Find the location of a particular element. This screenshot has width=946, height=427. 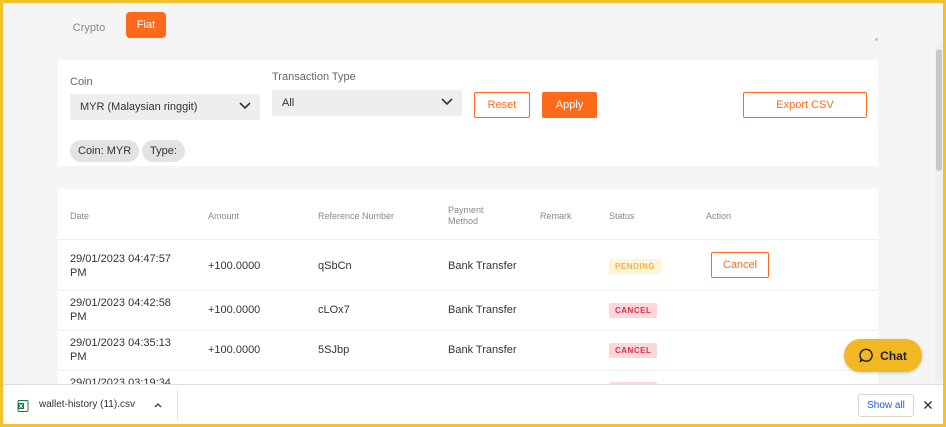

column-header-payment-method: Payment Method is located at coordinates (466, 216).